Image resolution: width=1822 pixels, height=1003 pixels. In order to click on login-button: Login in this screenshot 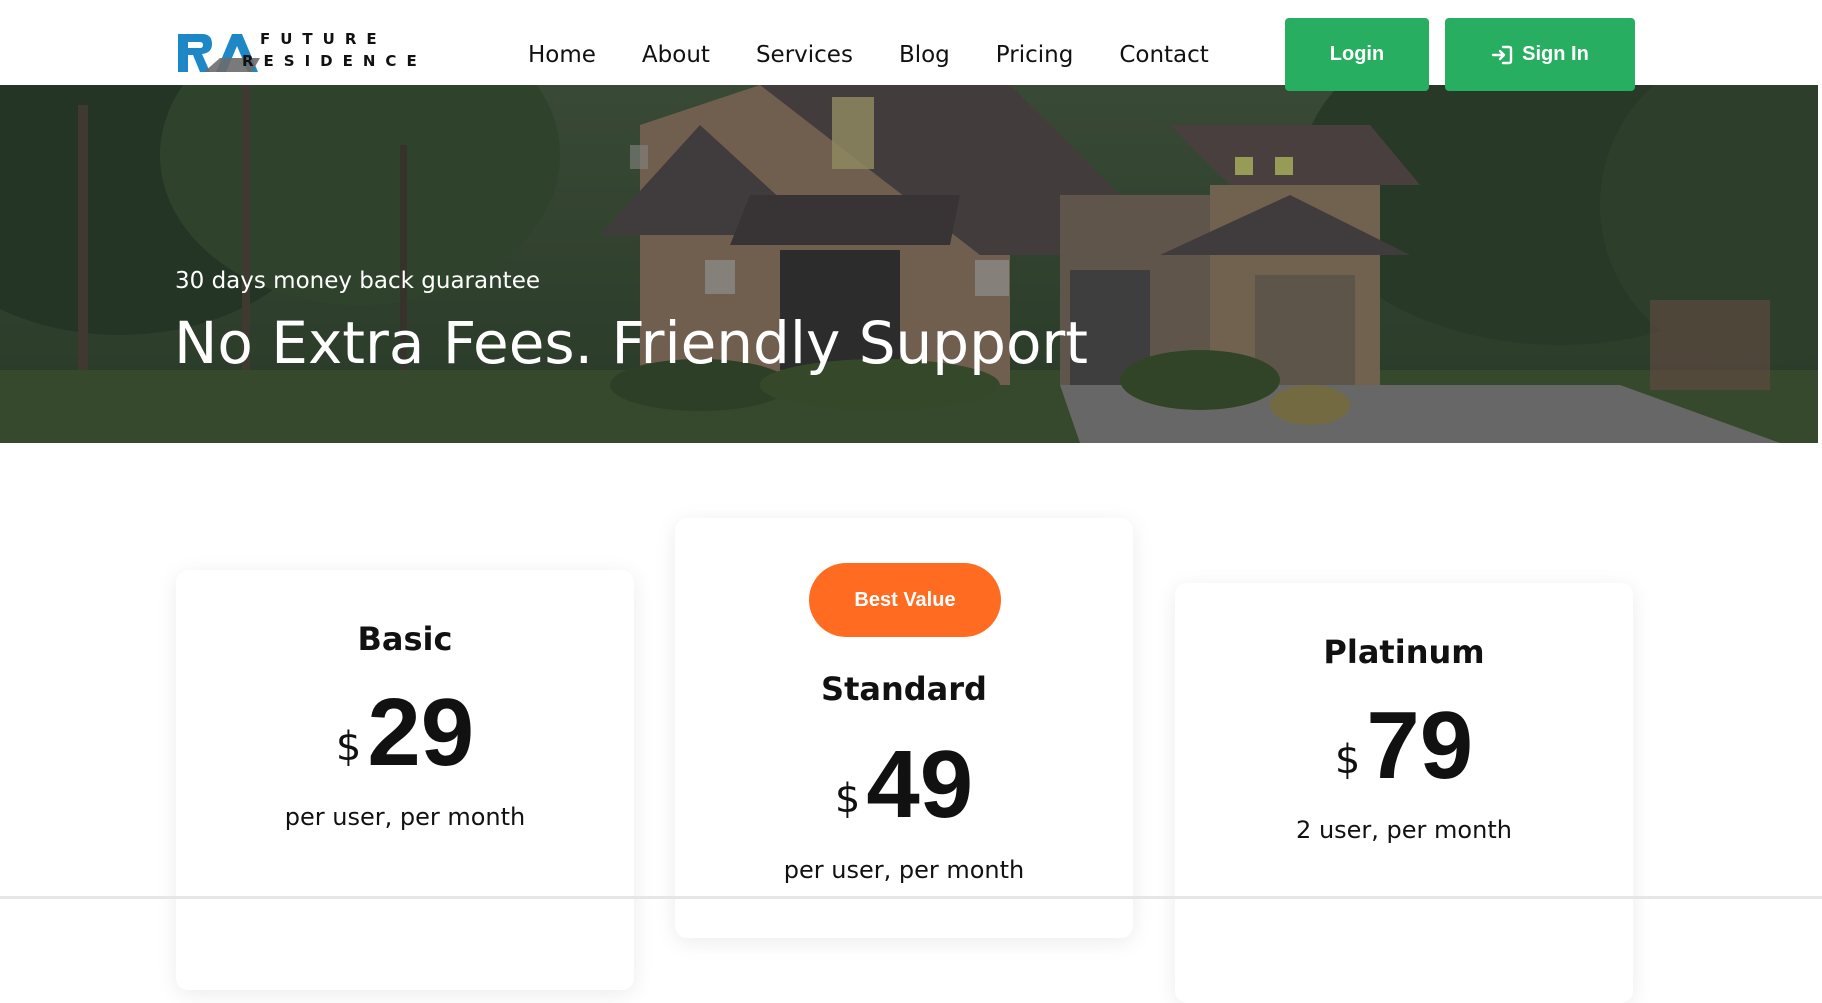, I will do `click(1357, 54)`.